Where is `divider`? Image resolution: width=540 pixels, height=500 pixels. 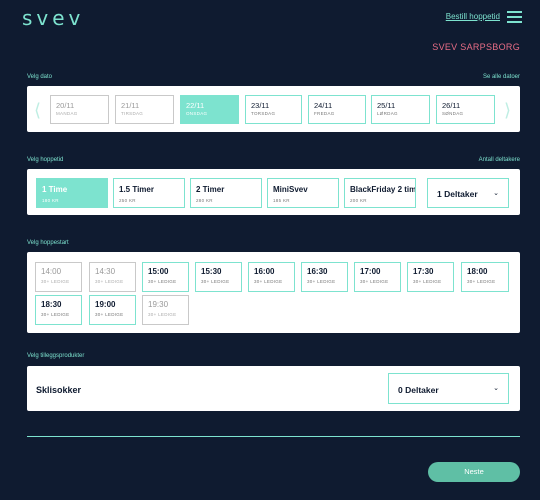 divider is located at coordinates (273, 436).